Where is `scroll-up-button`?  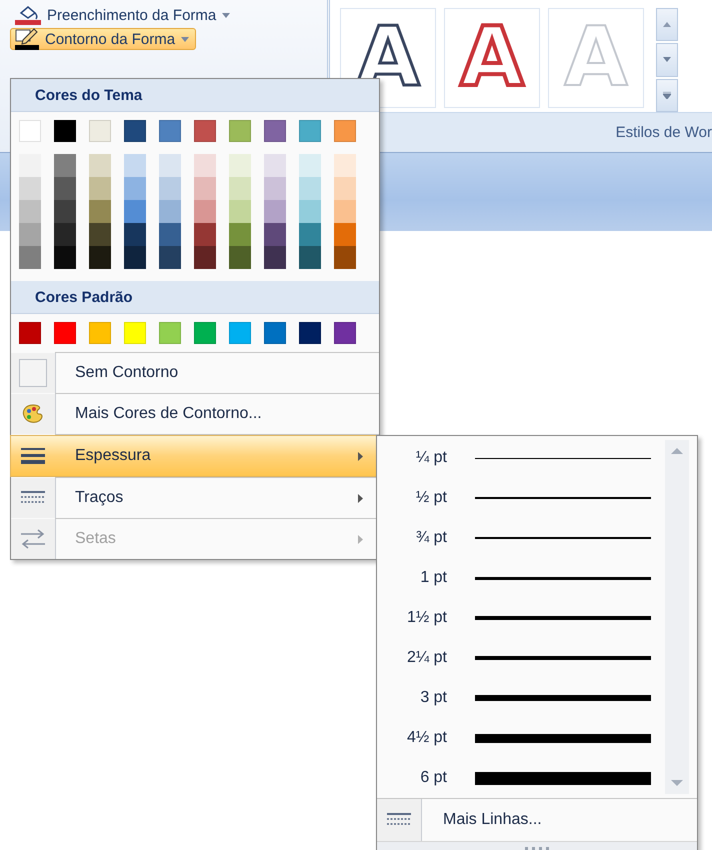 scroll-up-button is located at coordinates (667, 25).